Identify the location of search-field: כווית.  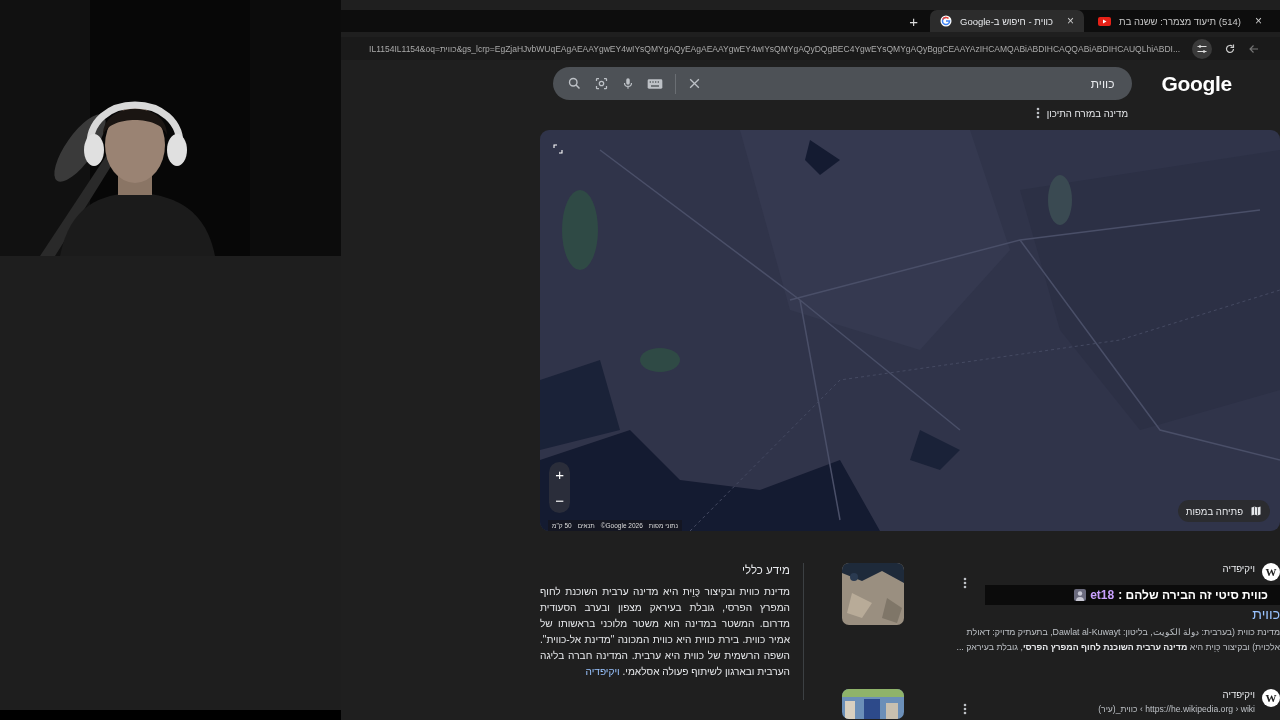
(843, 83).